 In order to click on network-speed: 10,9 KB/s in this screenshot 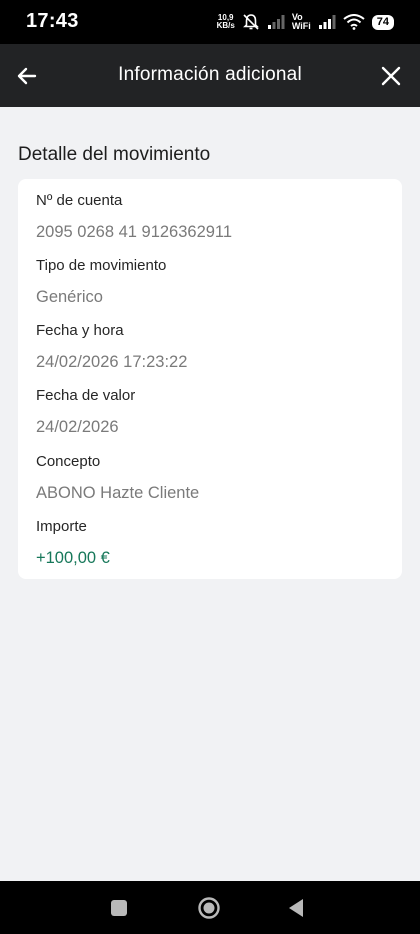, I will do `click(226, 22)`.